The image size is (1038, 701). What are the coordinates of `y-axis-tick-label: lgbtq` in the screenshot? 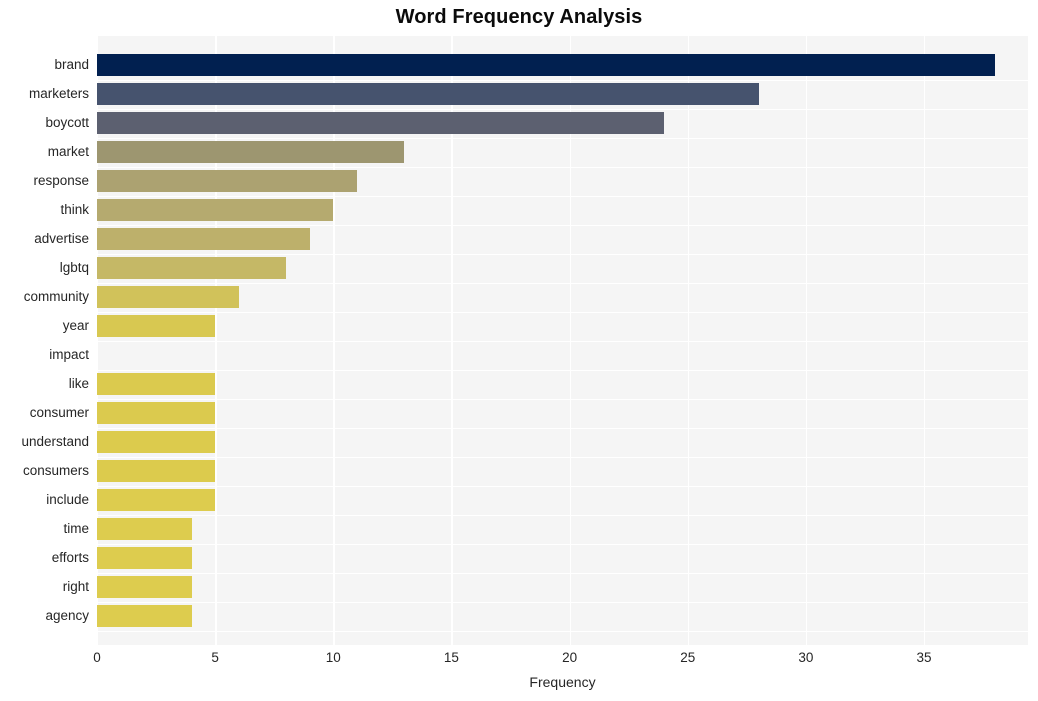 It's located at (74, 267).